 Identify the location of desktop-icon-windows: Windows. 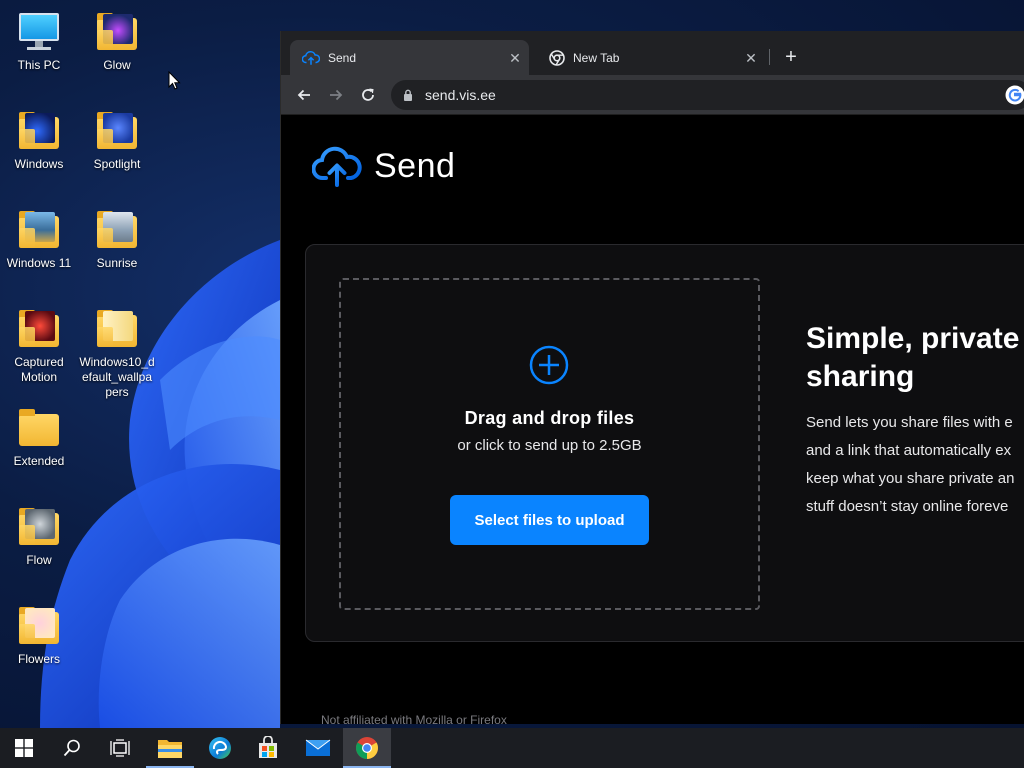
(39, 140).